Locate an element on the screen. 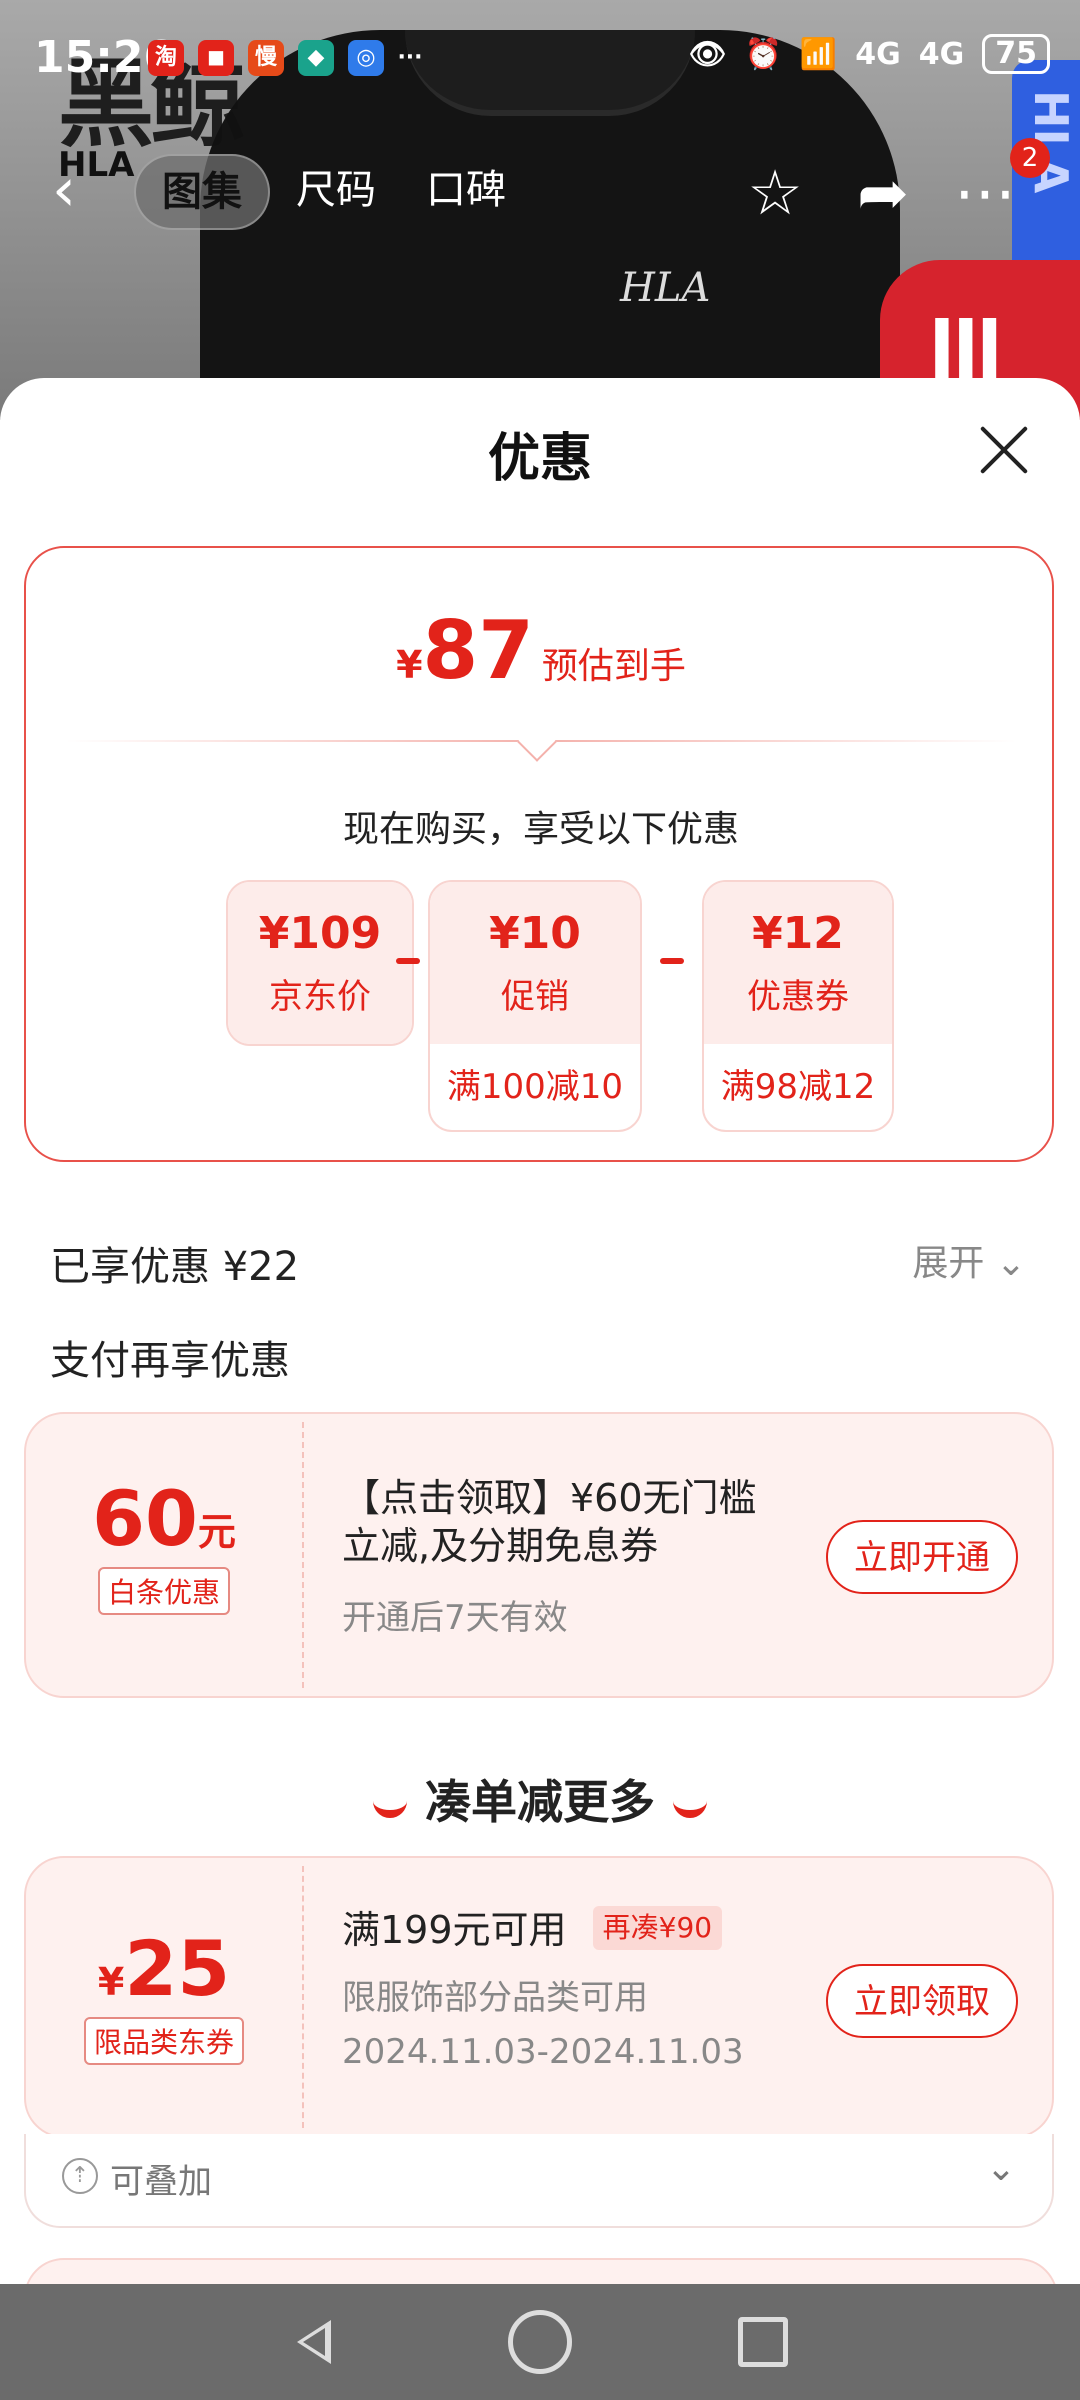 Image resolution: width=1080 pixels, height=2400 pixels. top-nav: ‹ 图集 尺码 口碑 ☆ ➦ ⋯ 2 is located at coordinates (540, 189).